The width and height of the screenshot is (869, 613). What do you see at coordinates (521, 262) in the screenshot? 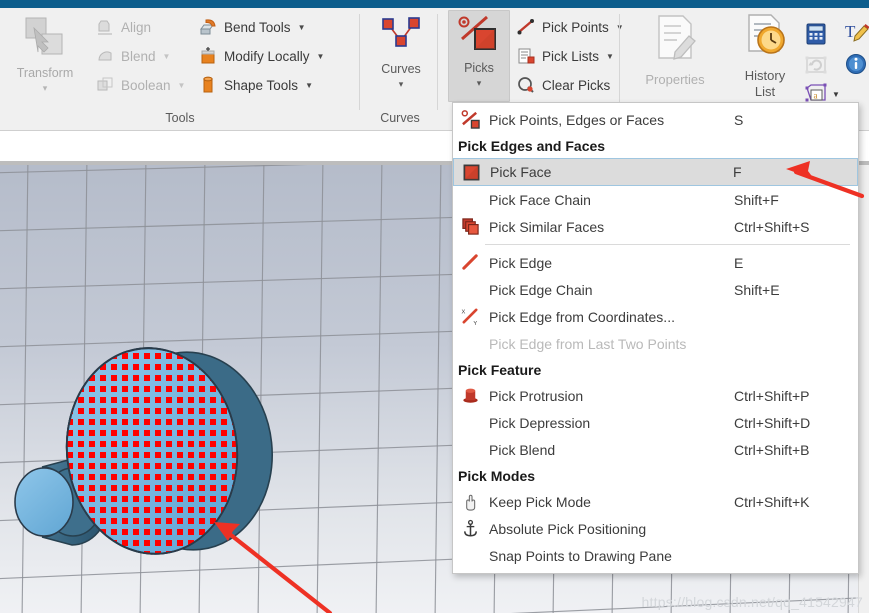
I see `menu-item-label: Pick Edge` at bounding box center [521, 262].